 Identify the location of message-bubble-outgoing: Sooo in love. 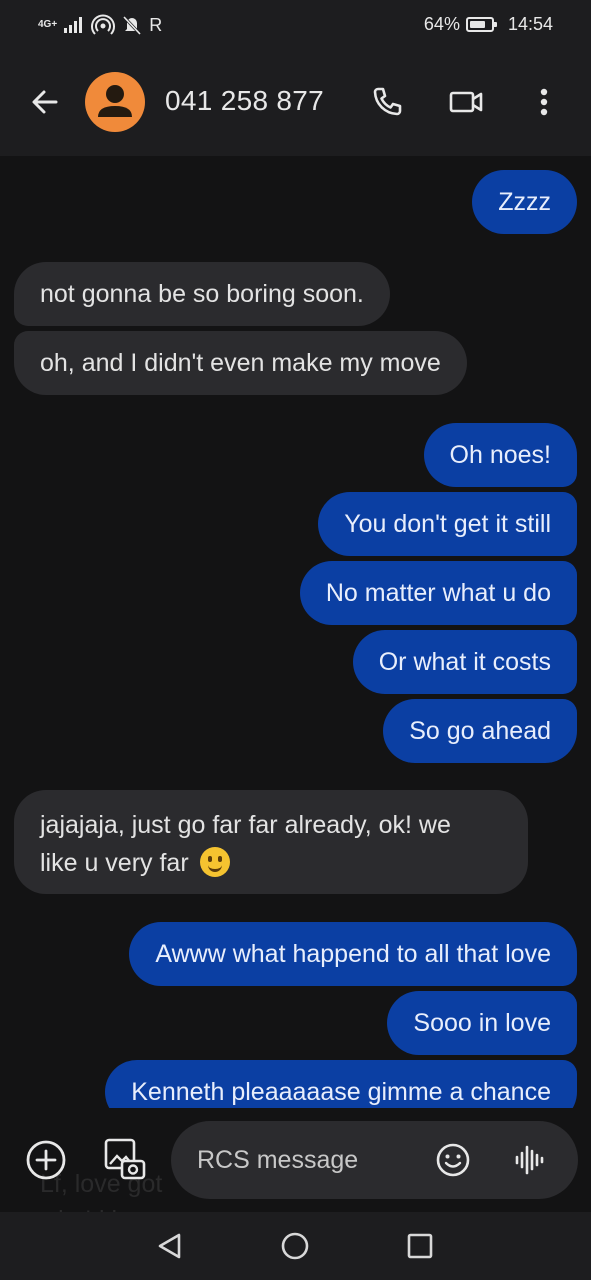
(482, 1023).